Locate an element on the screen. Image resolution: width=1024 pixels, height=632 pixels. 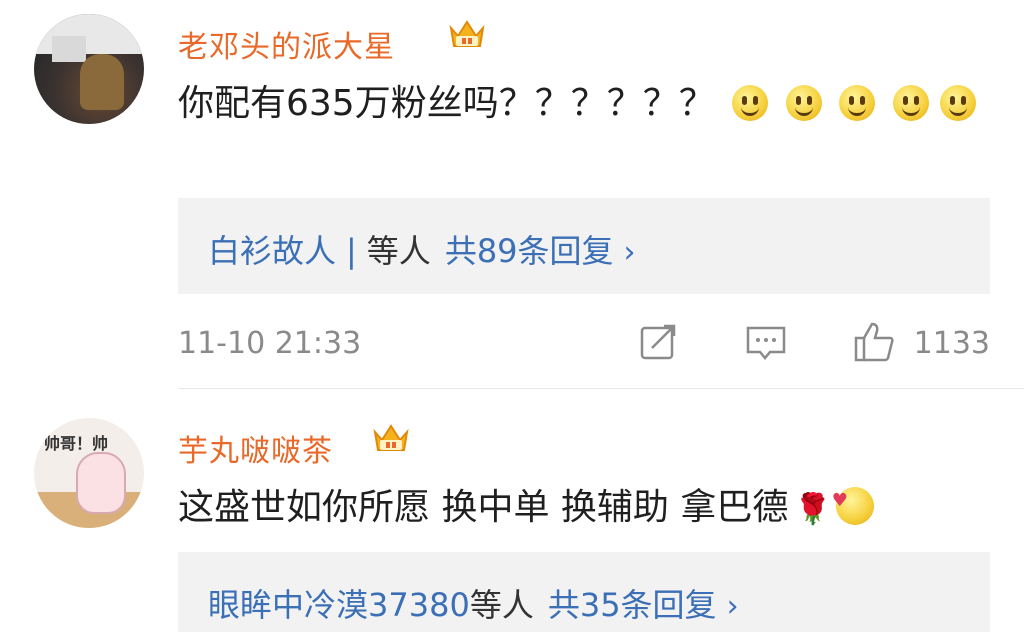
blush-kiss-emoji-icon: ♥ is located at coordinates (853, 506).